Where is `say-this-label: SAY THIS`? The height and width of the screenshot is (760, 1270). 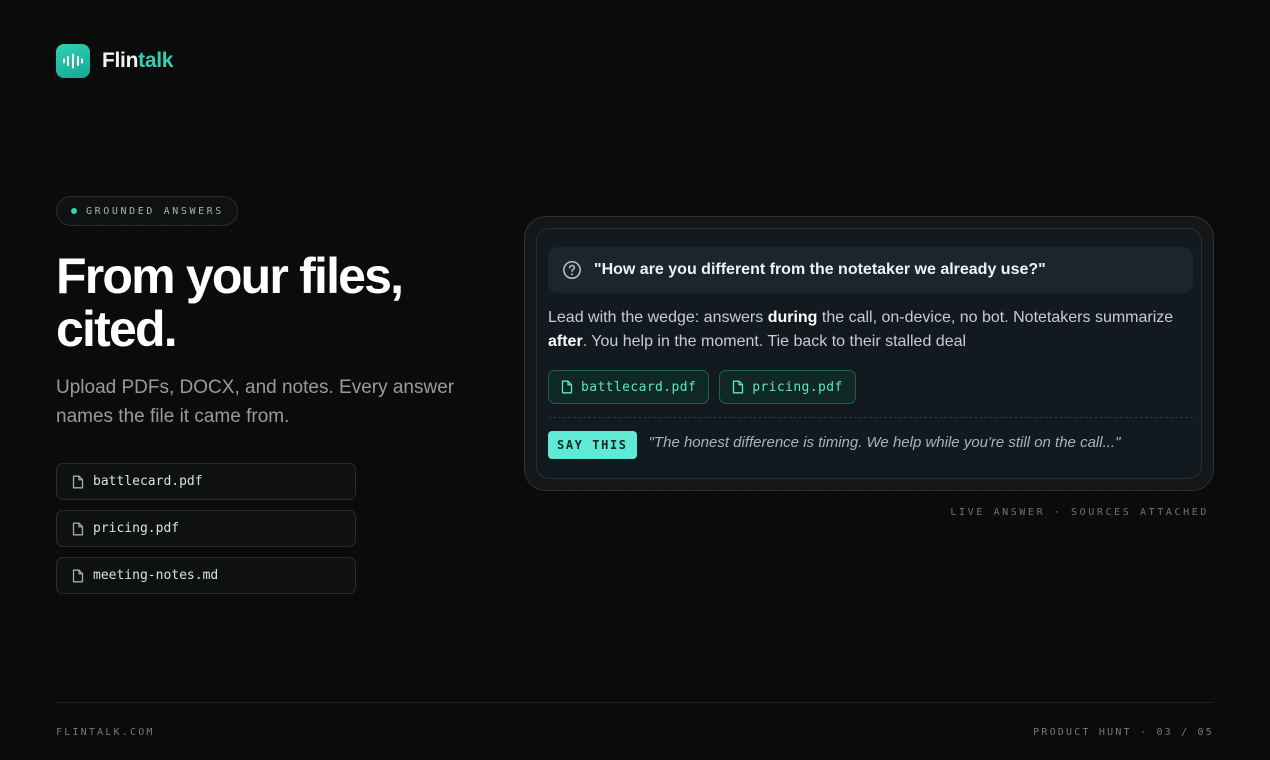 say-this-label: SAY THIS is located at coordinates (592, 445).